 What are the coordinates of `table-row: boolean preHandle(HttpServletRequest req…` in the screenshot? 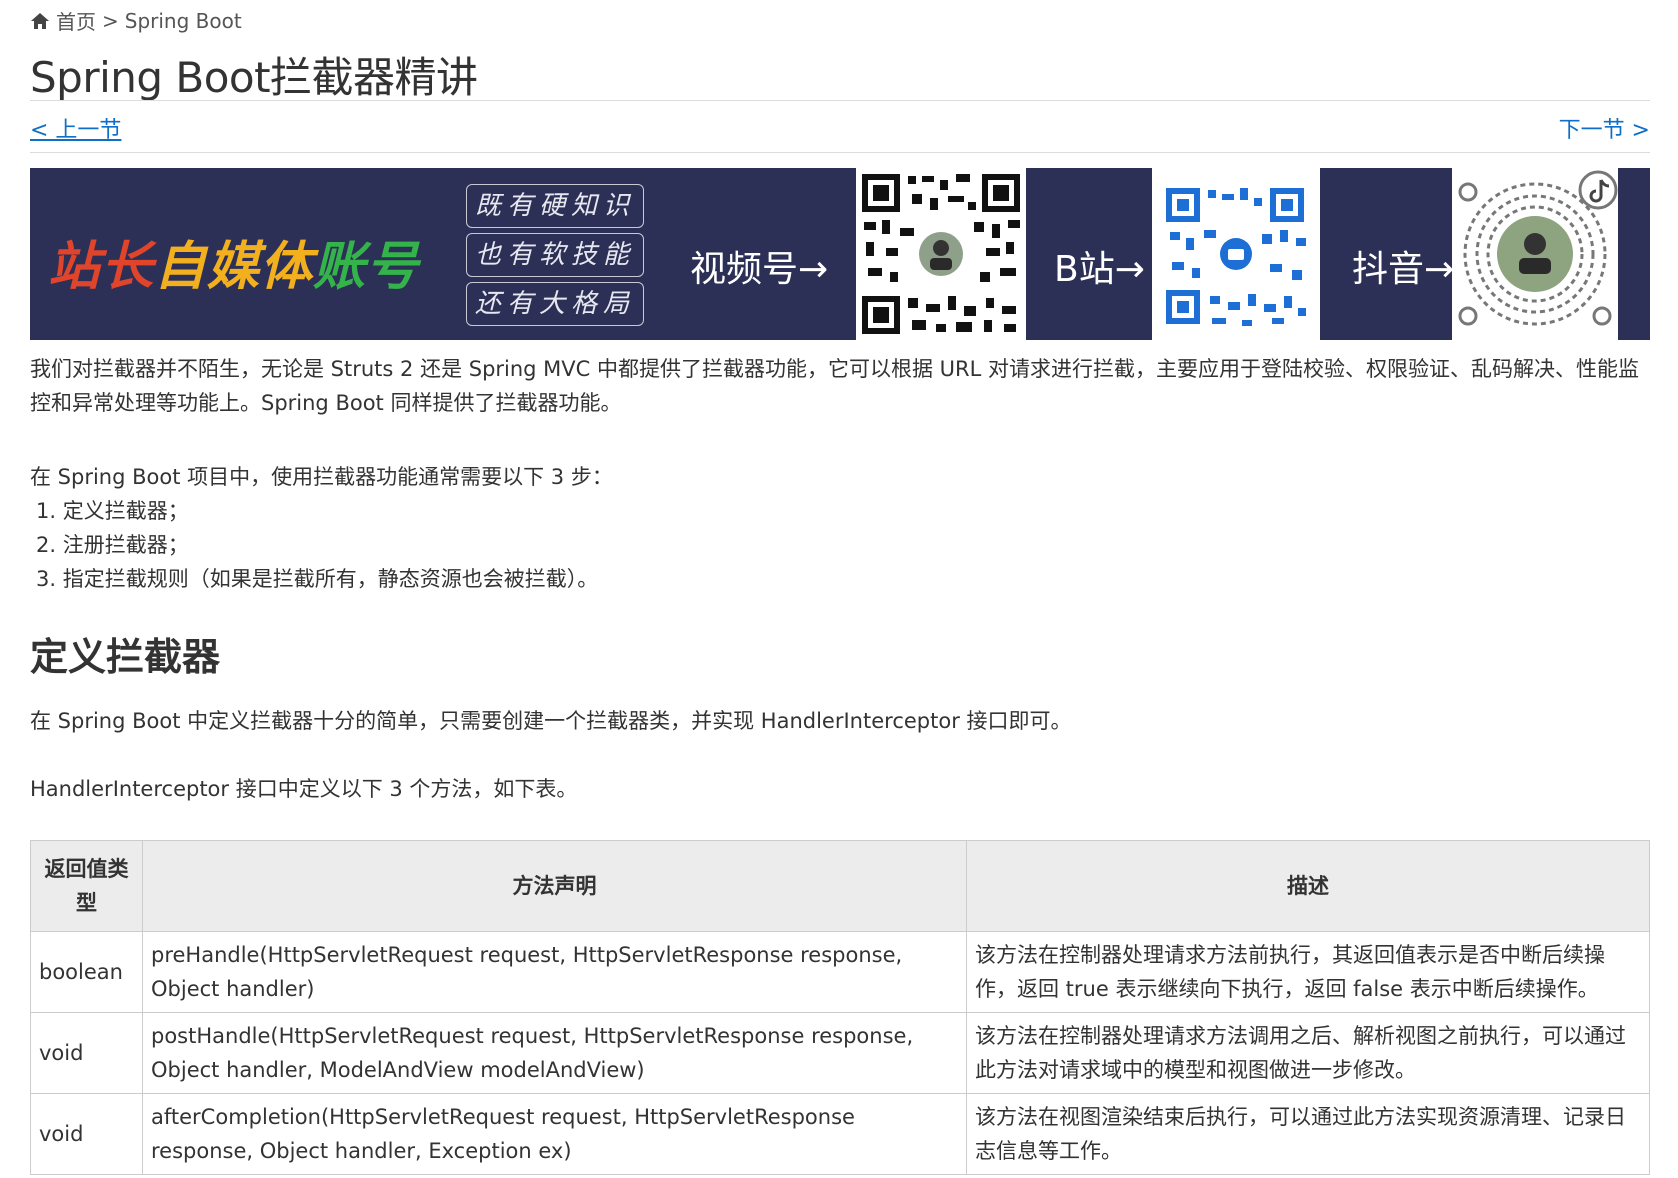 It's located at (840, 972).